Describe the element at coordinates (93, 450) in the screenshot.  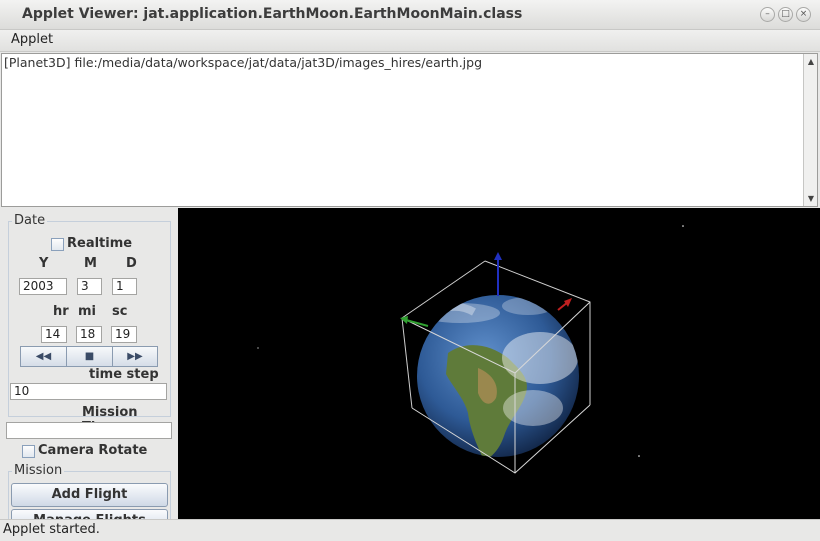
I see `camera-rotate-label: Camera Rotate` at that location.